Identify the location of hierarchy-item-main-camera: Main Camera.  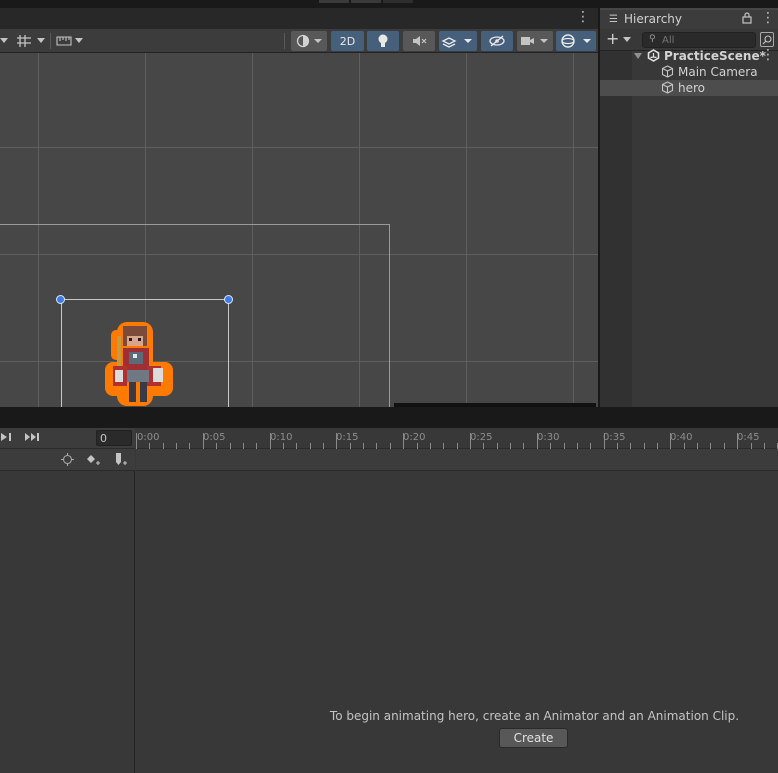
(689, 72).